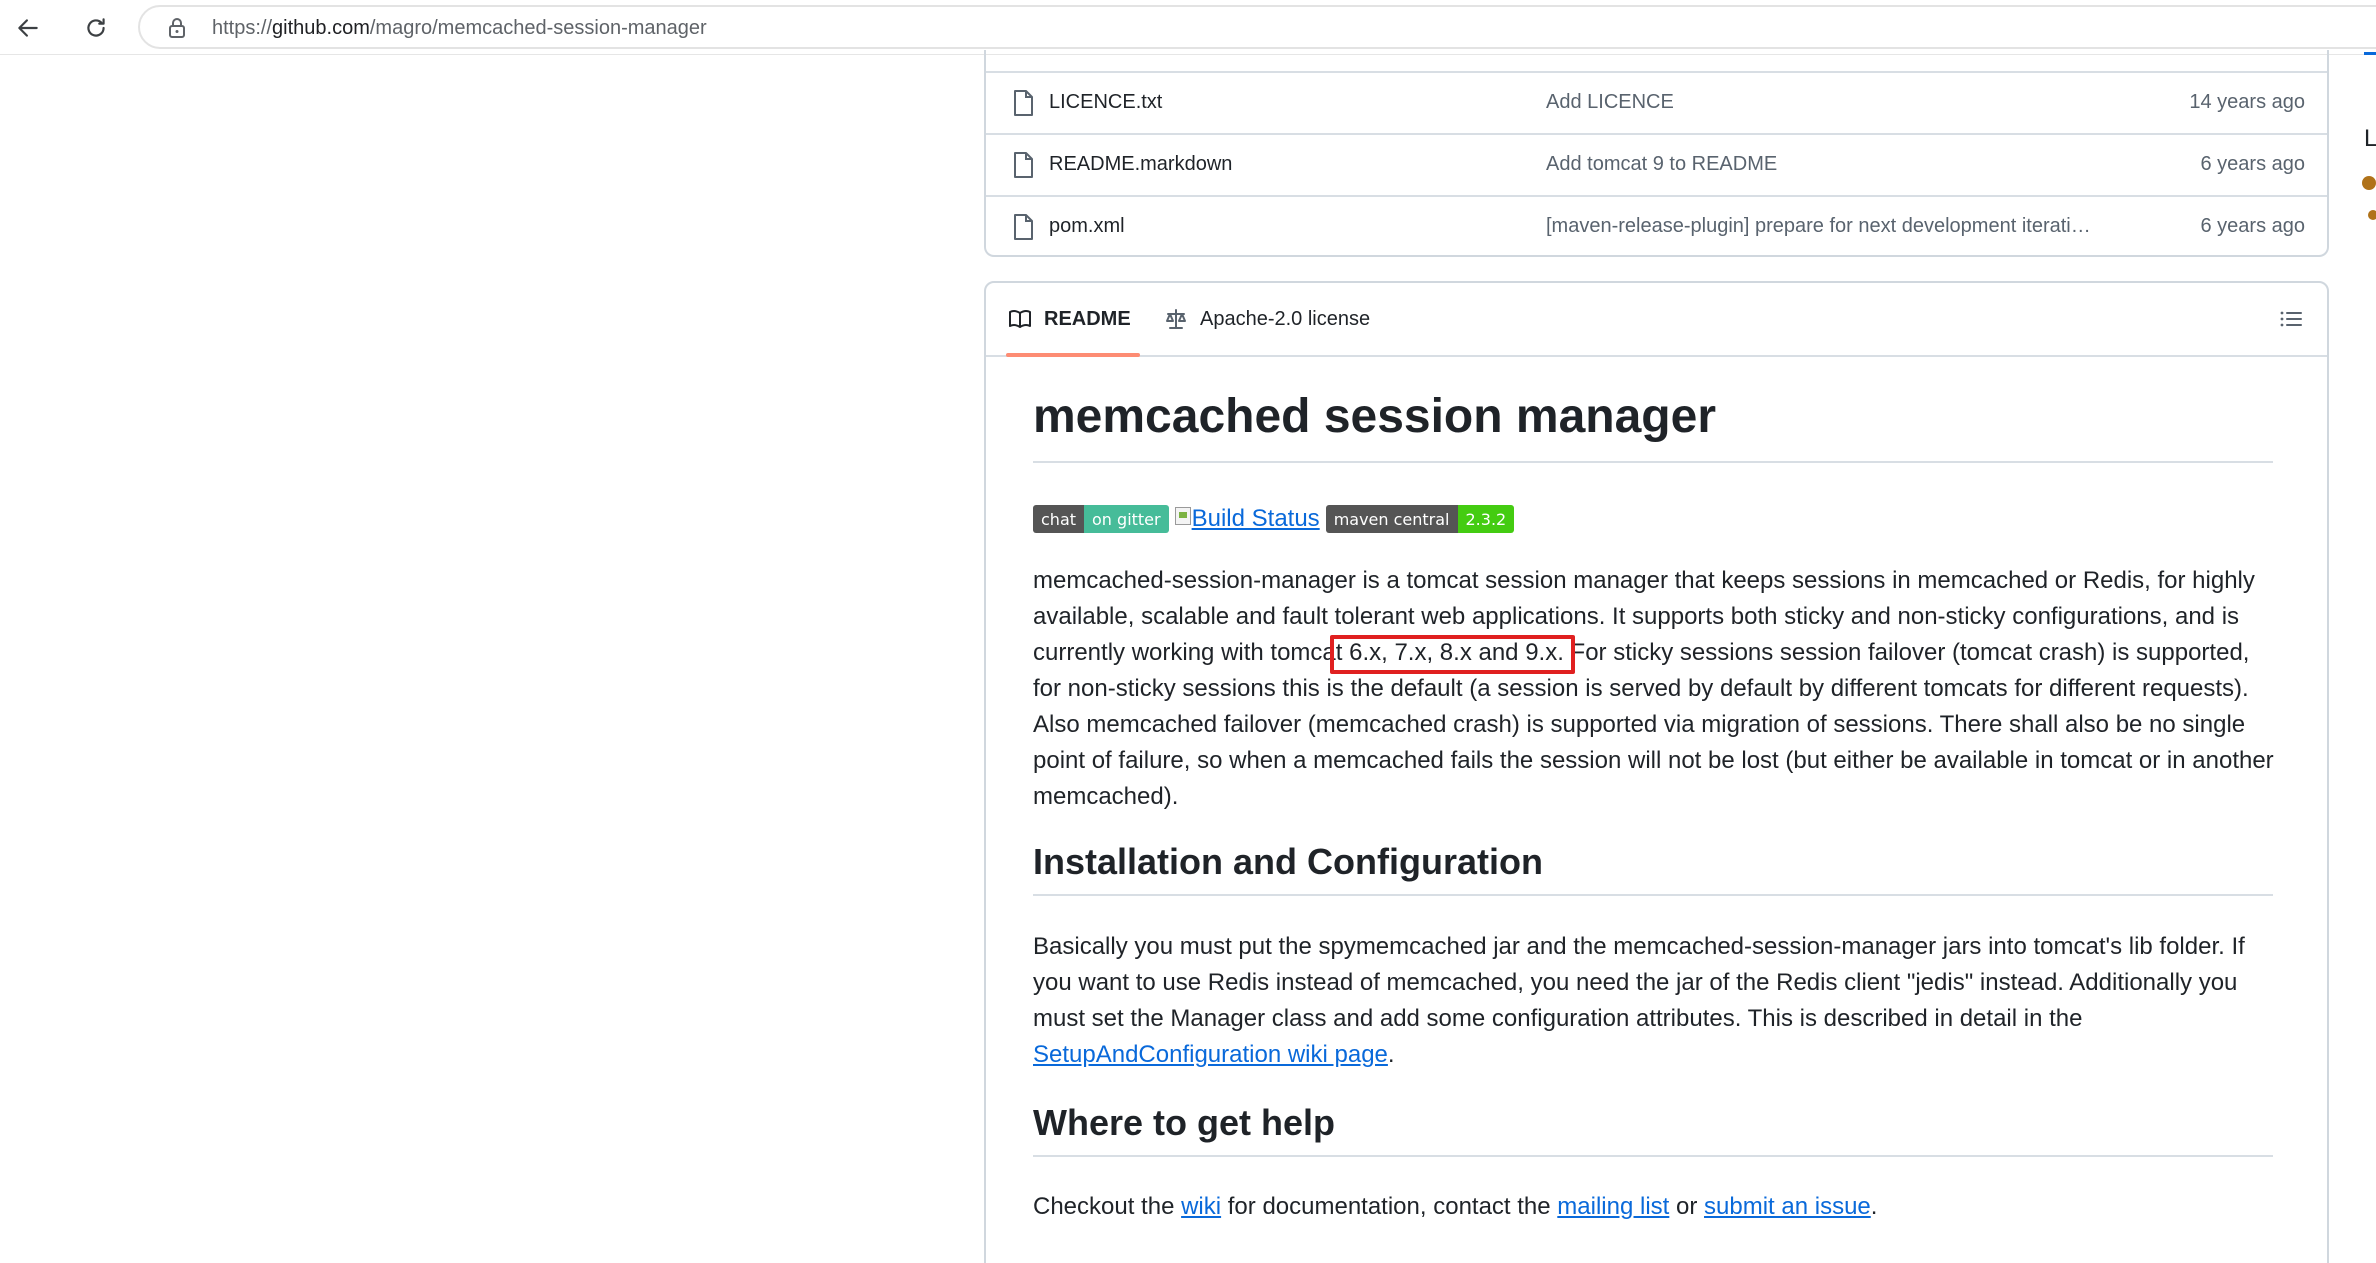  I want to click on reload-icon, so click(96, 27).